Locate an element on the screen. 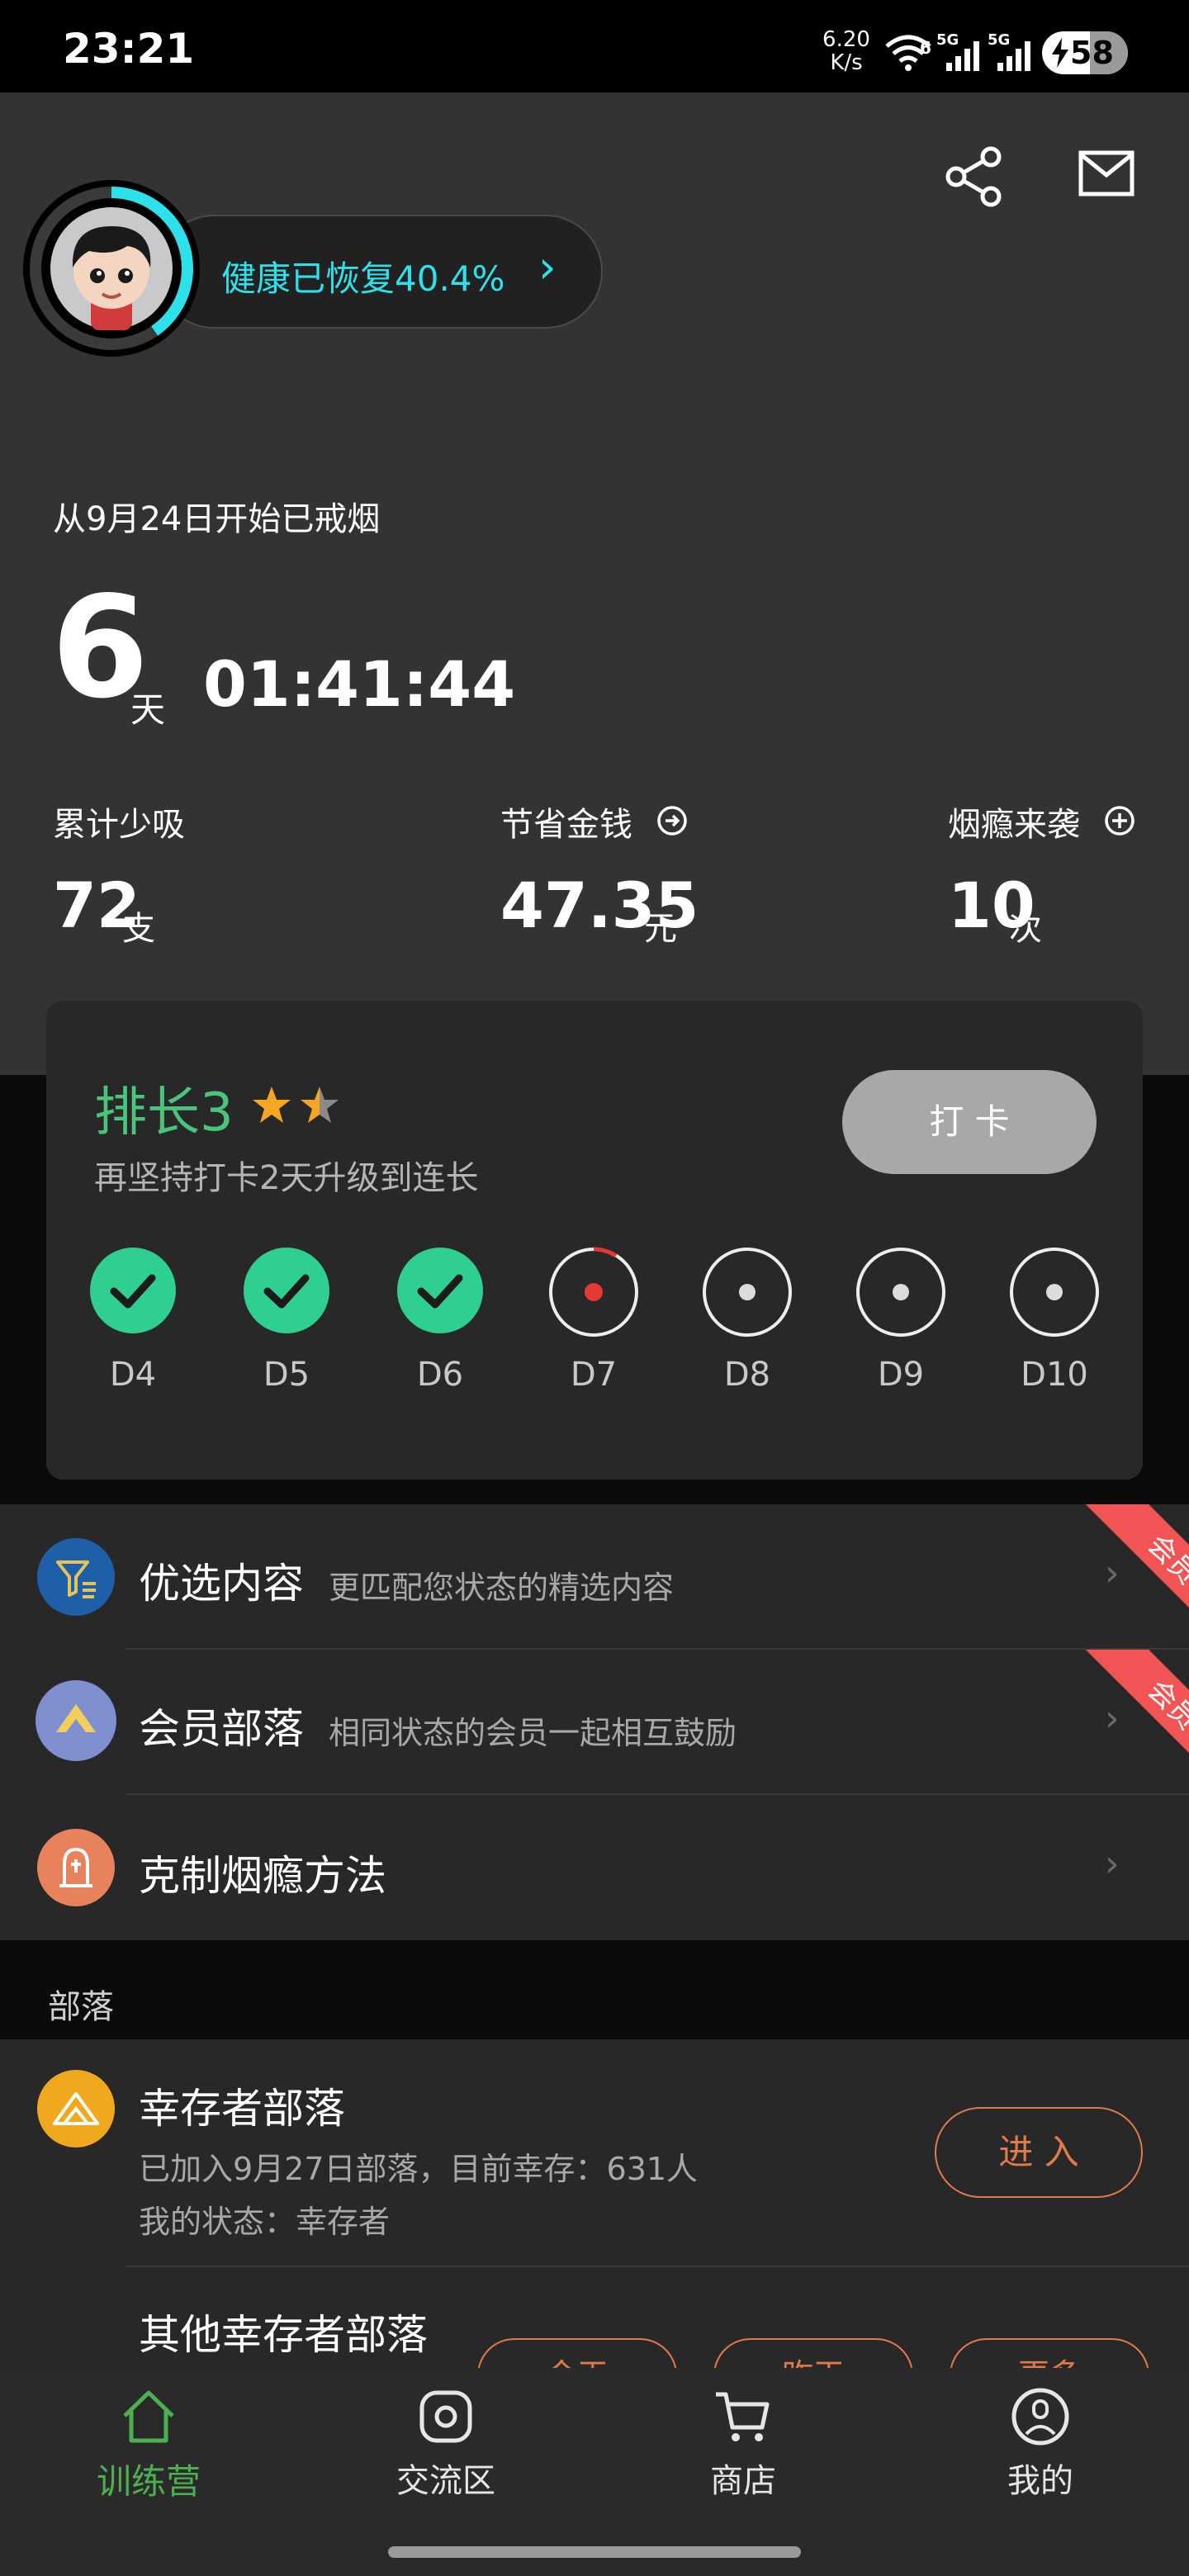  stat-label-money-saved: 节省金钱 is located at coordinates (566, 825).